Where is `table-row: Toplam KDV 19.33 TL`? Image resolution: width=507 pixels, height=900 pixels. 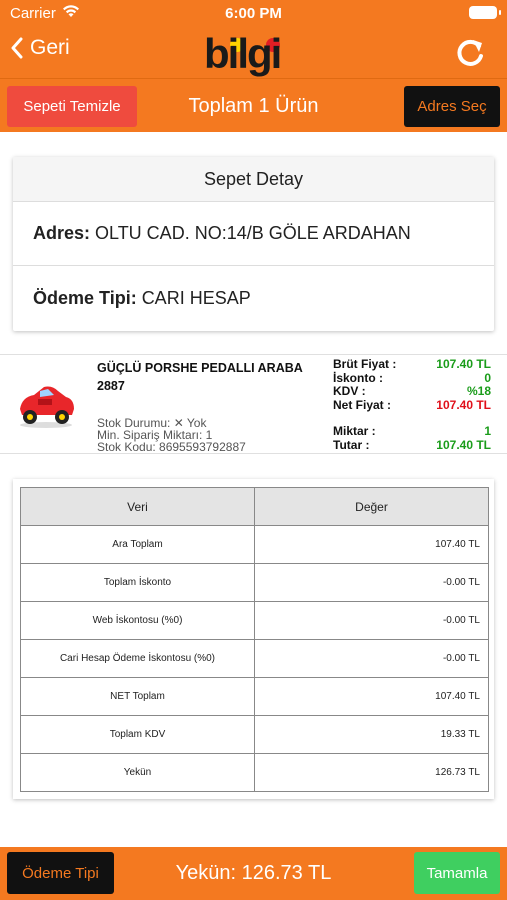
table-row: Toplam KDV 19.33 TL is located at coordinates (254, 734).